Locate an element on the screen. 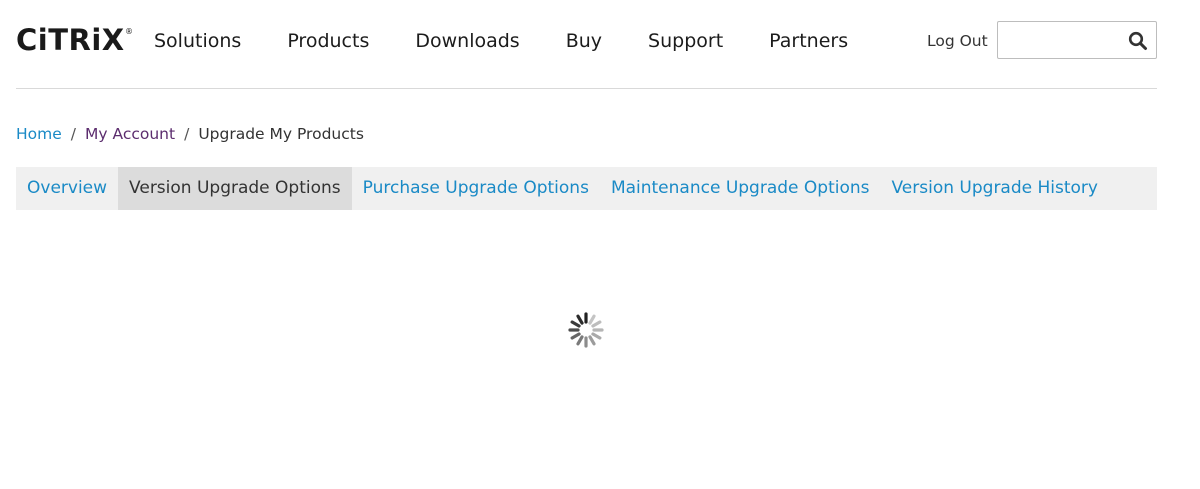 This screenshot has width=1200, height=489. nav-item-buy: Buy is located at coordinates (584, 41).